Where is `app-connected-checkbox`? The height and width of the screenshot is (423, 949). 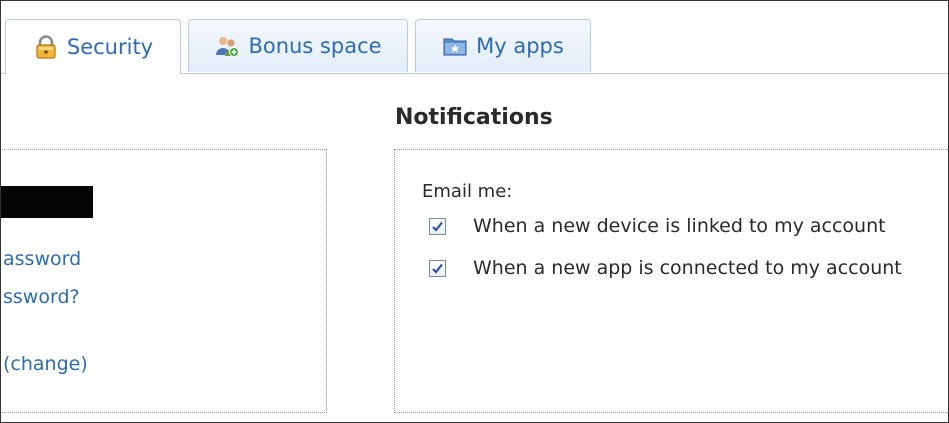
app-connected-checkbox is located at coordinates (437, 268).